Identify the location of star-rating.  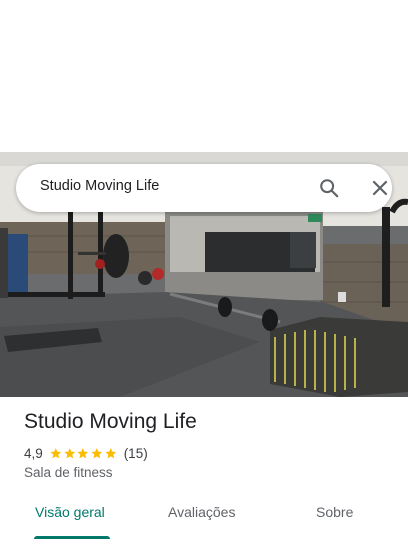
(83, 453).